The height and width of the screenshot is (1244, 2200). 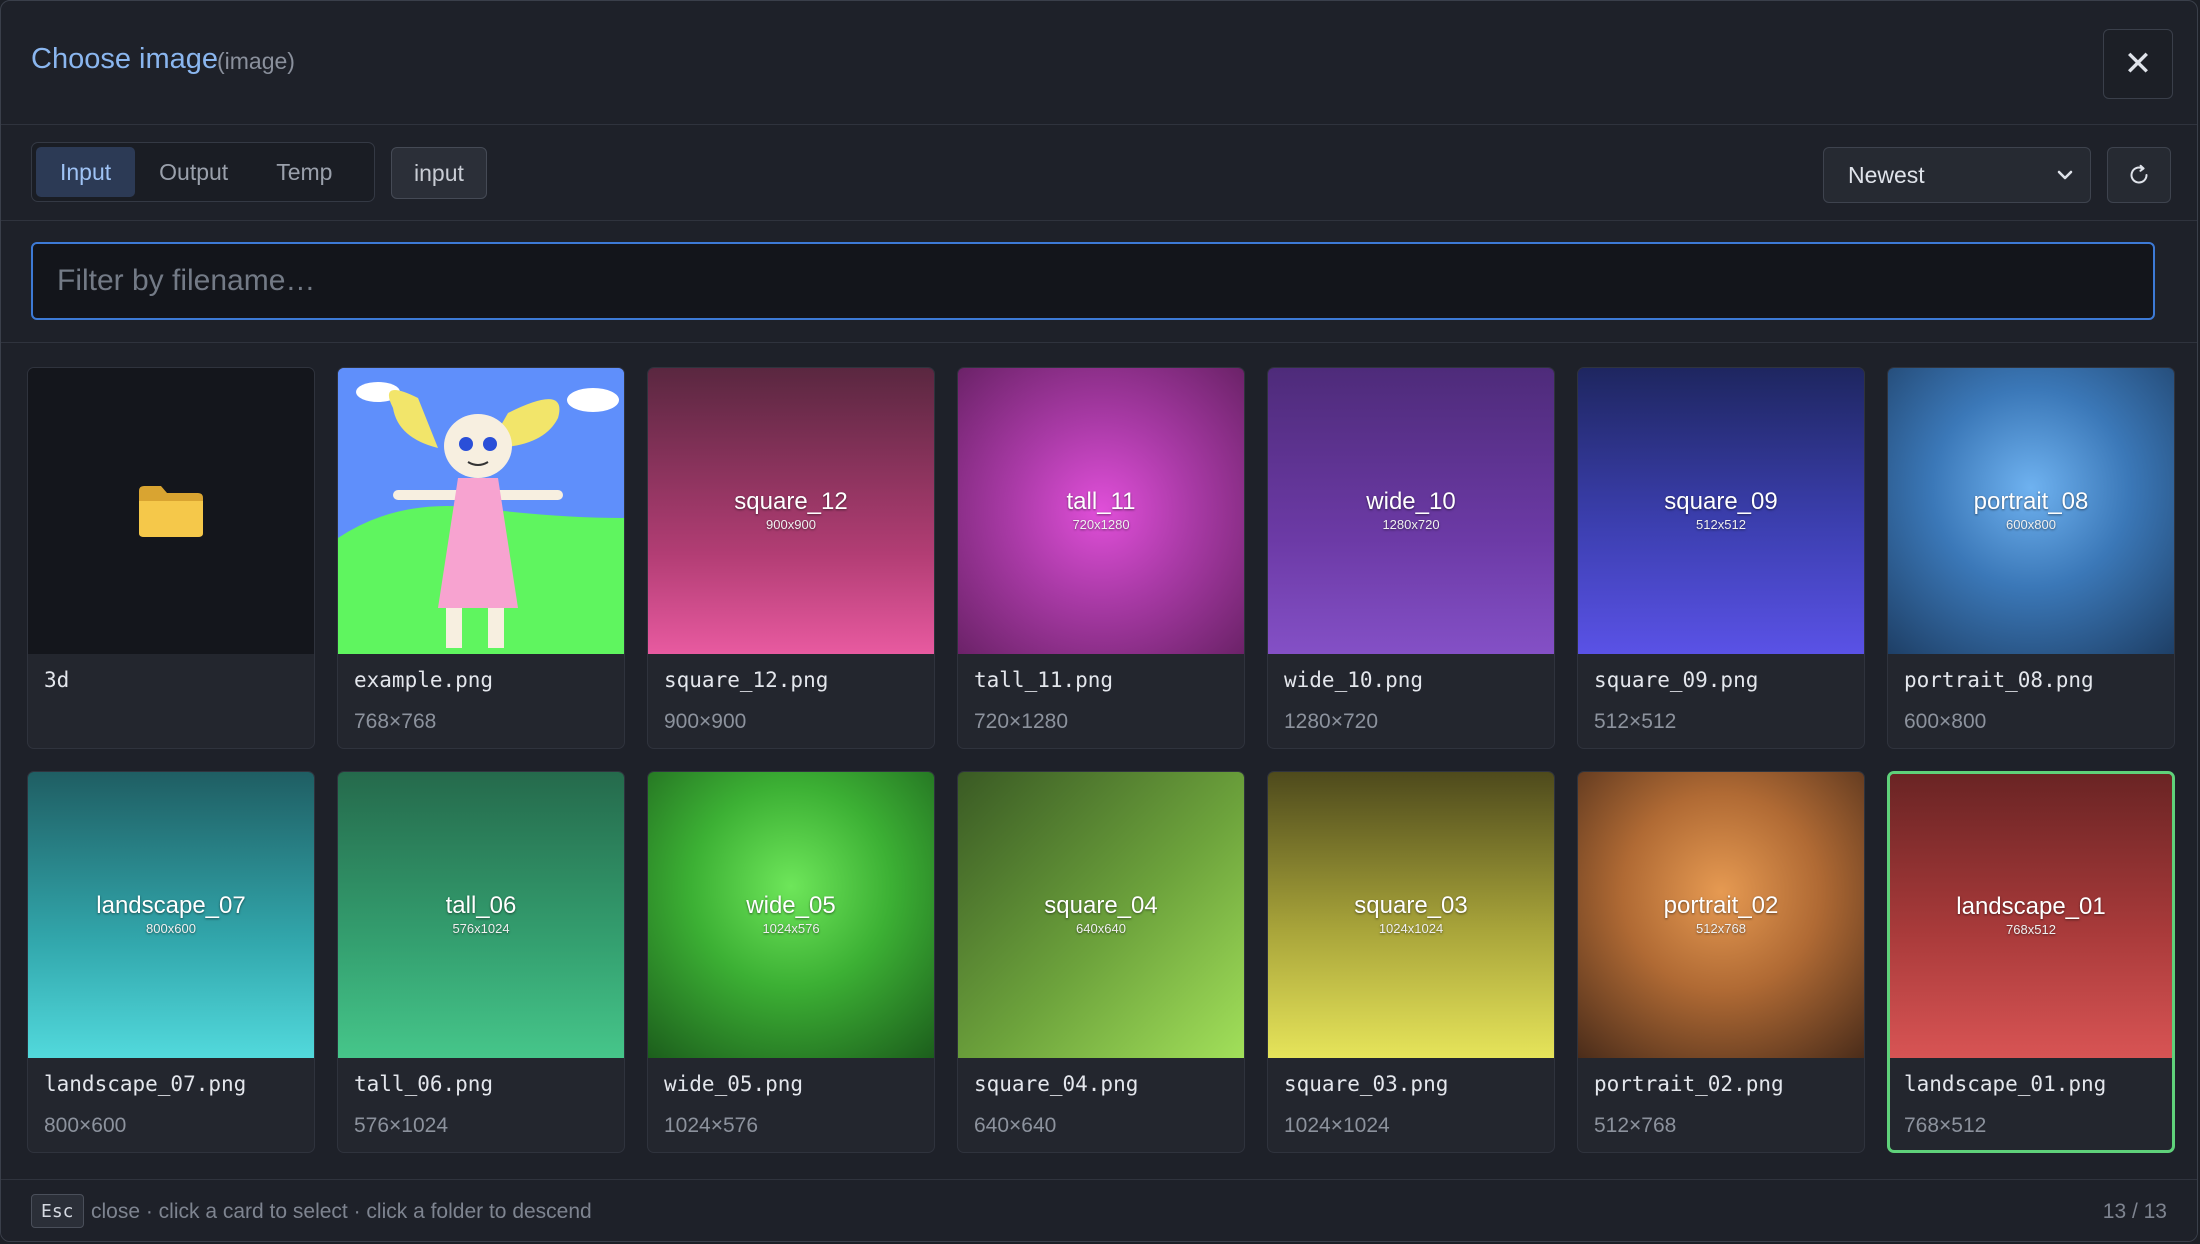 What do you see at coordinates (1099, 63) in the screenshot?
I see `dialog-header: Choose image (image) ✕` at bounding box center [1099, 63].